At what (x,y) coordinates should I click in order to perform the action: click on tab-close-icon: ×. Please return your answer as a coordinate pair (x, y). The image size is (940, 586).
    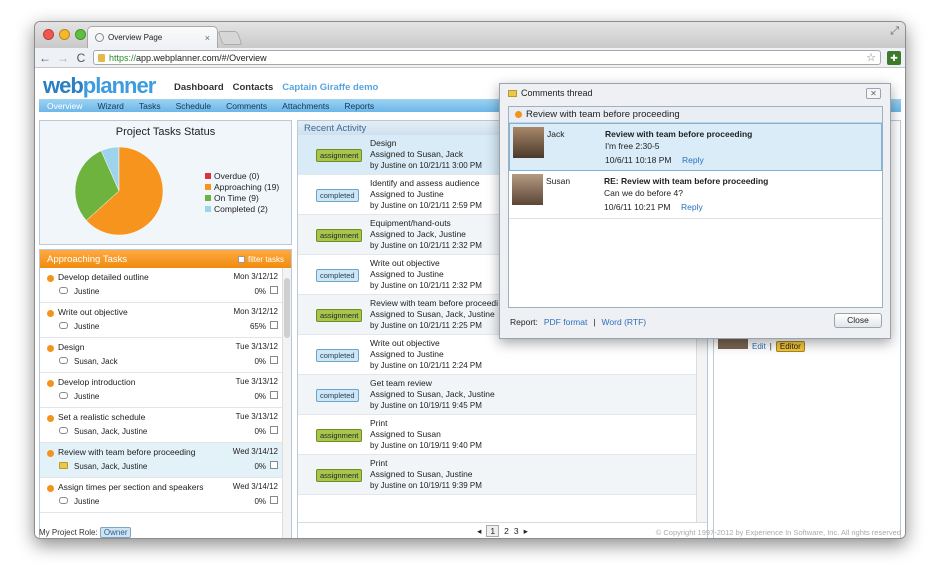
    Looking at the image, I should click on (207, 38).